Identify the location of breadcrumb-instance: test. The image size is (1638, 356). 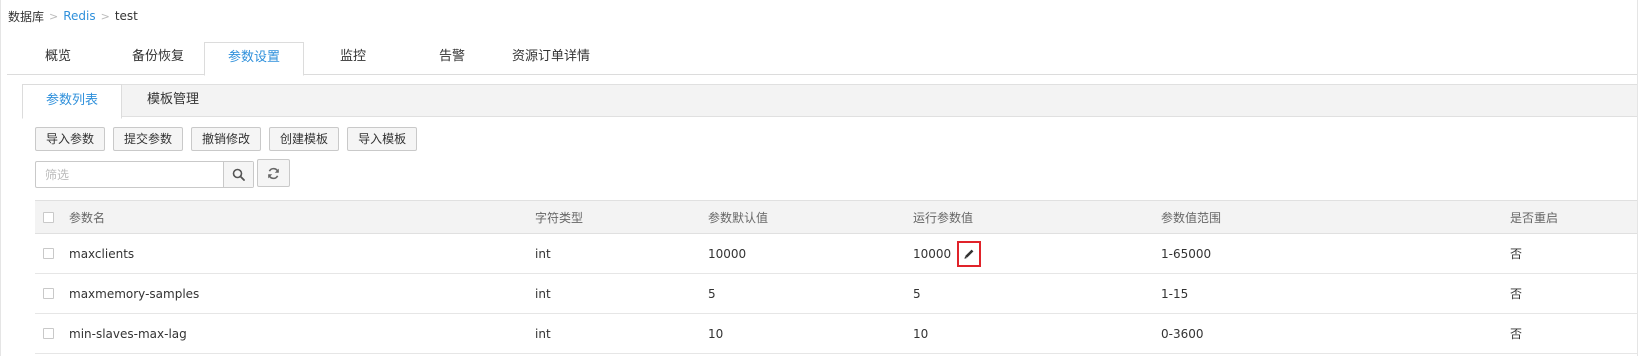
(126, 16).